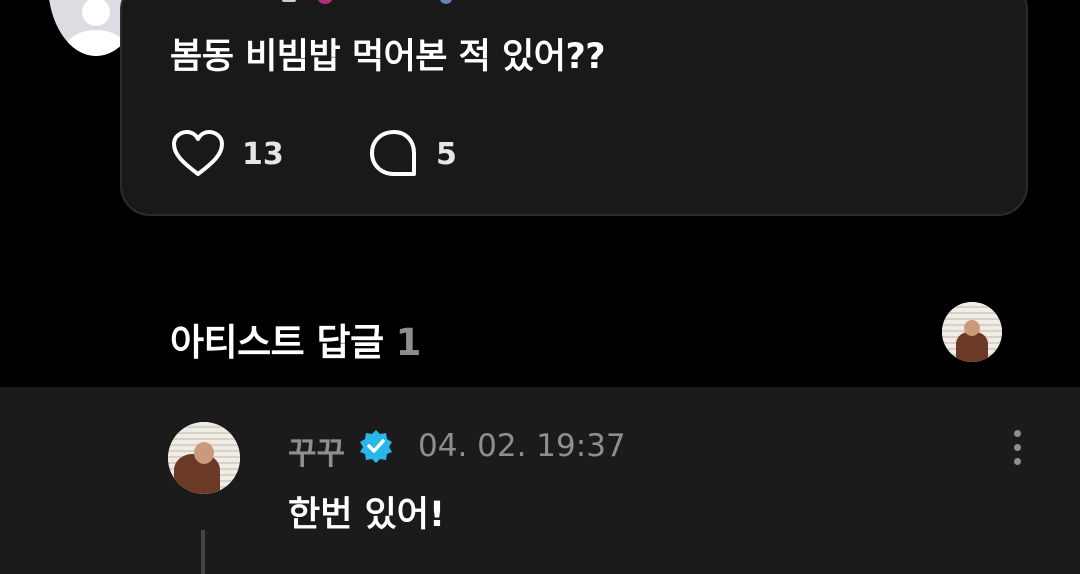  Describe the element at coordinates (1018, 448) in the screenshot. I see `more-options-icon` at that location.